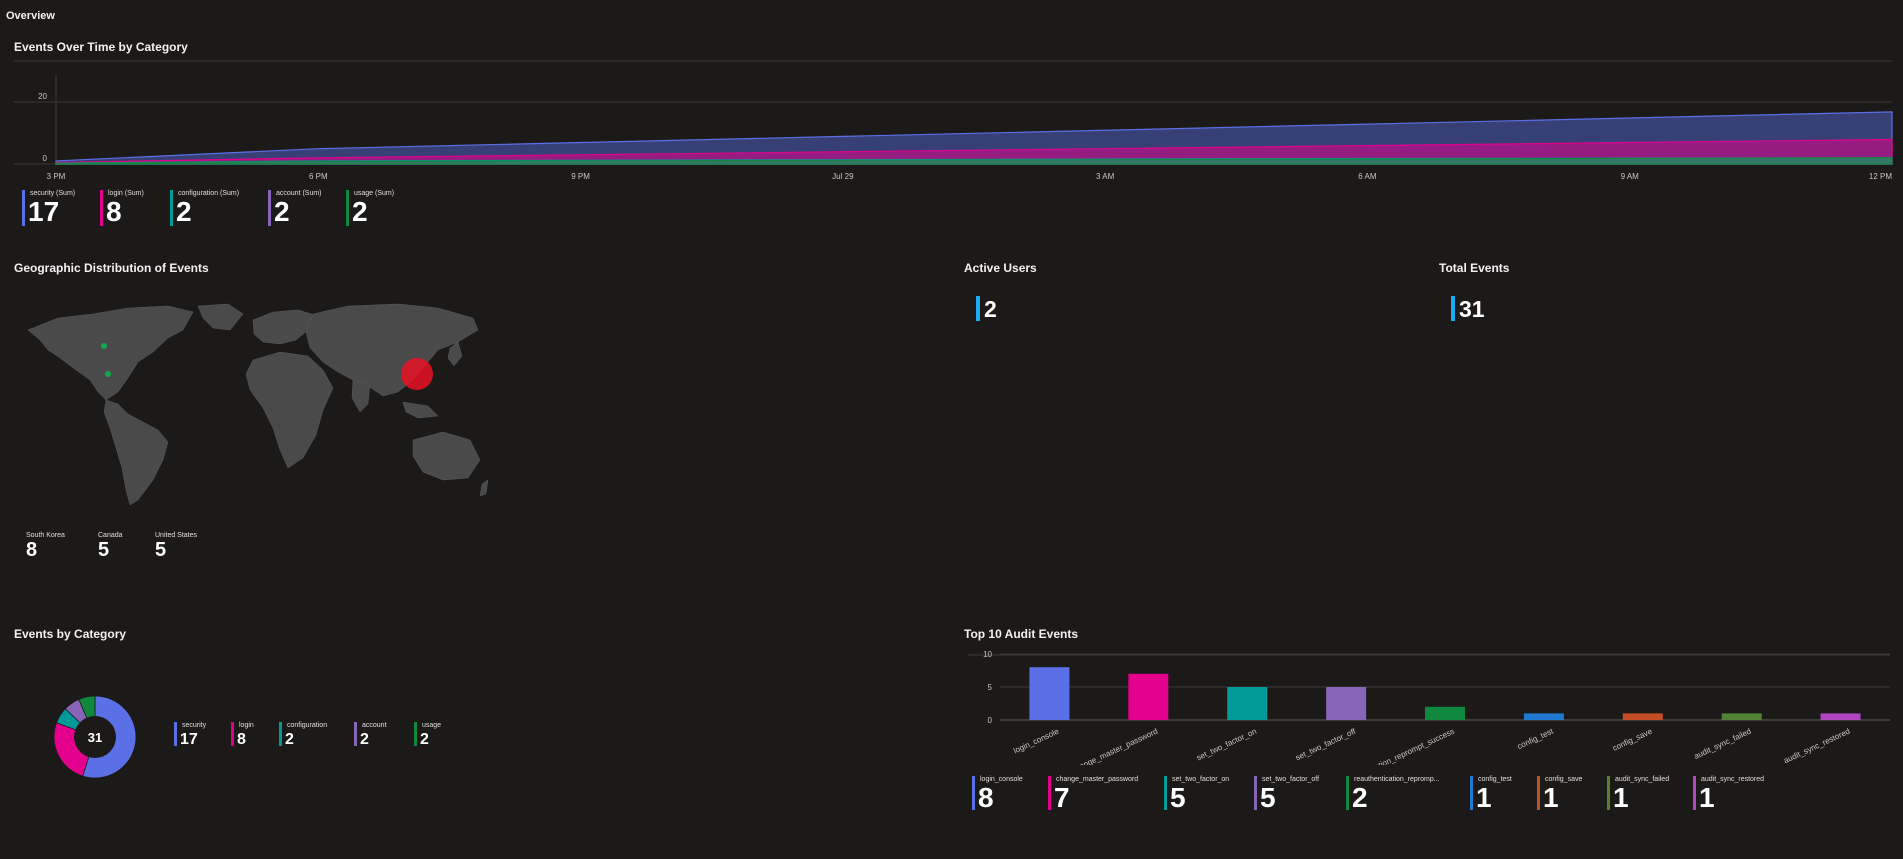  What do you see at coordinates (1543, 716) in the screenshot?
I see `bar-config-test` at bounding box center [1543, 716].